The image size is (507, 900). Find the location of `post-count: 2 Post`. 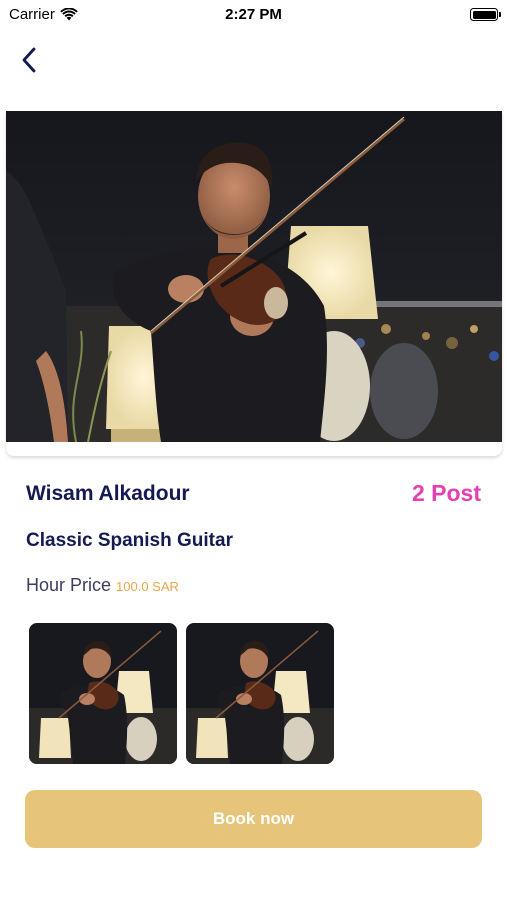

post-count: 2 Post is located at coordinates (446, 493).